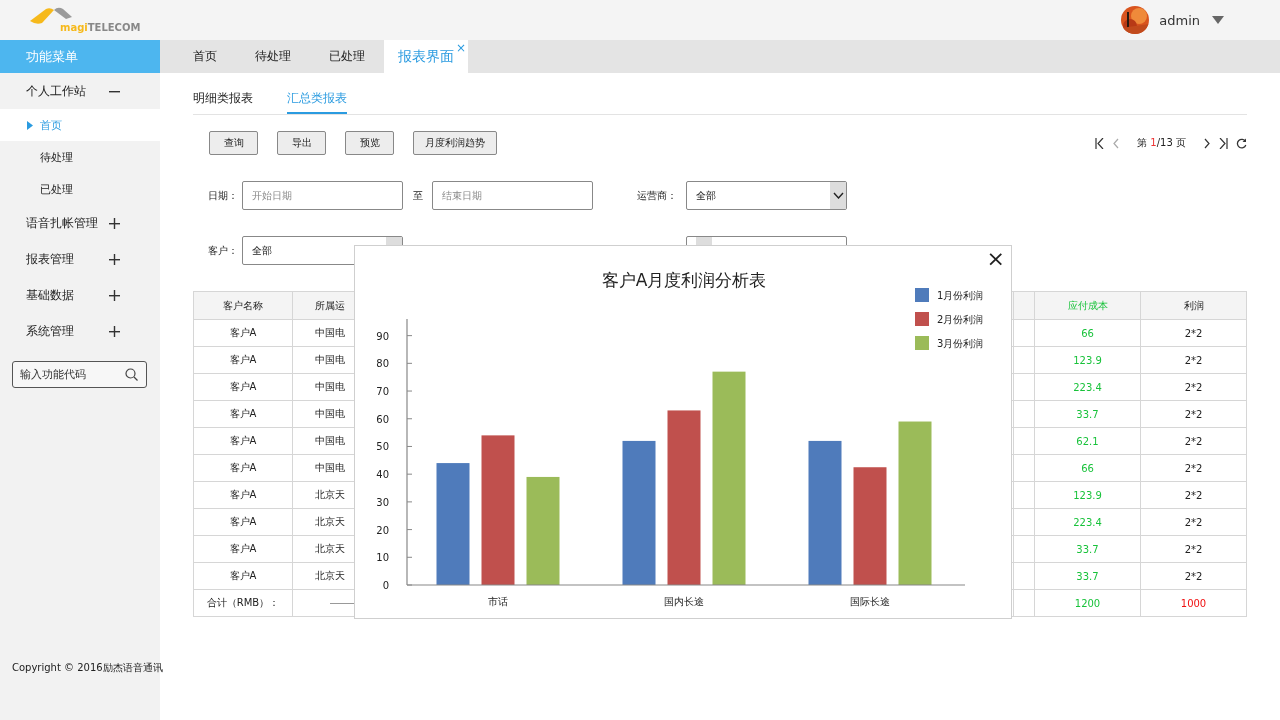 This screenshot has width=1280, height=720. Describe the element at coordinates (80, 157) in the screenshot. I see `menu-item: 待处理` at that location.